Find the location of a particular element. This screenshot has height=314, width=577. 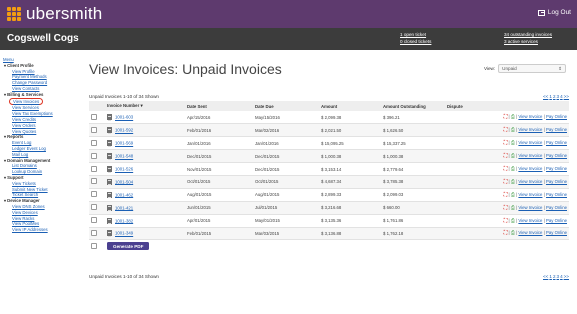

generate-pdf-button: Generate PDF is located at coordinates (128, 246).